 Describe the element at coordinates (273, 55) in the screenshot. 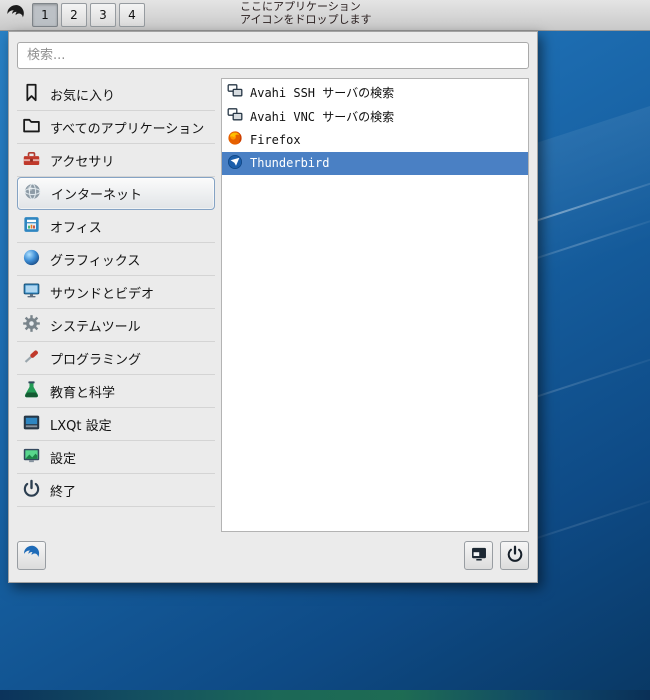

I see `search-input` at that location.